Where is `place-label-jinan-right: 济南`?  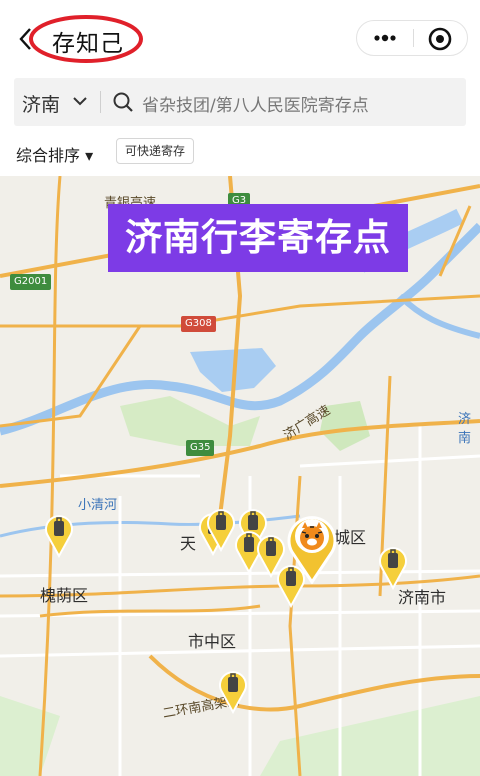 place-label-jinan-right: 济南 is located at coordinates (465, 429).